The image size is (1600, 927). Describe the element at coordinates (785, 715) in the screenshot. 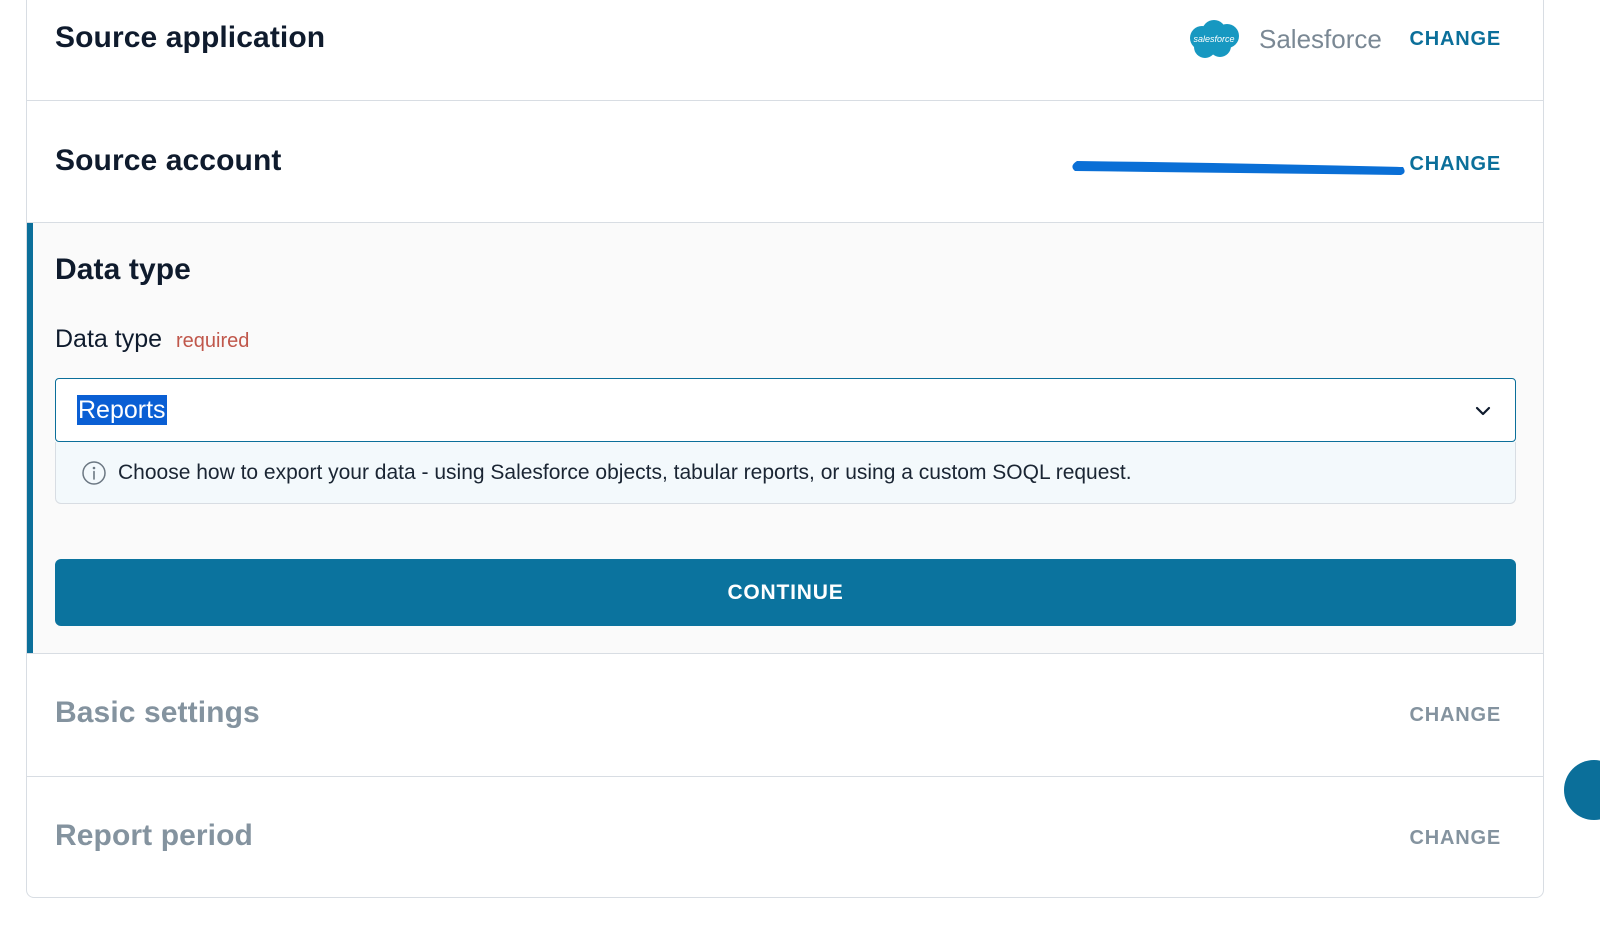

I see `basic-settings-section: Basic settings CHANGE` at that location.